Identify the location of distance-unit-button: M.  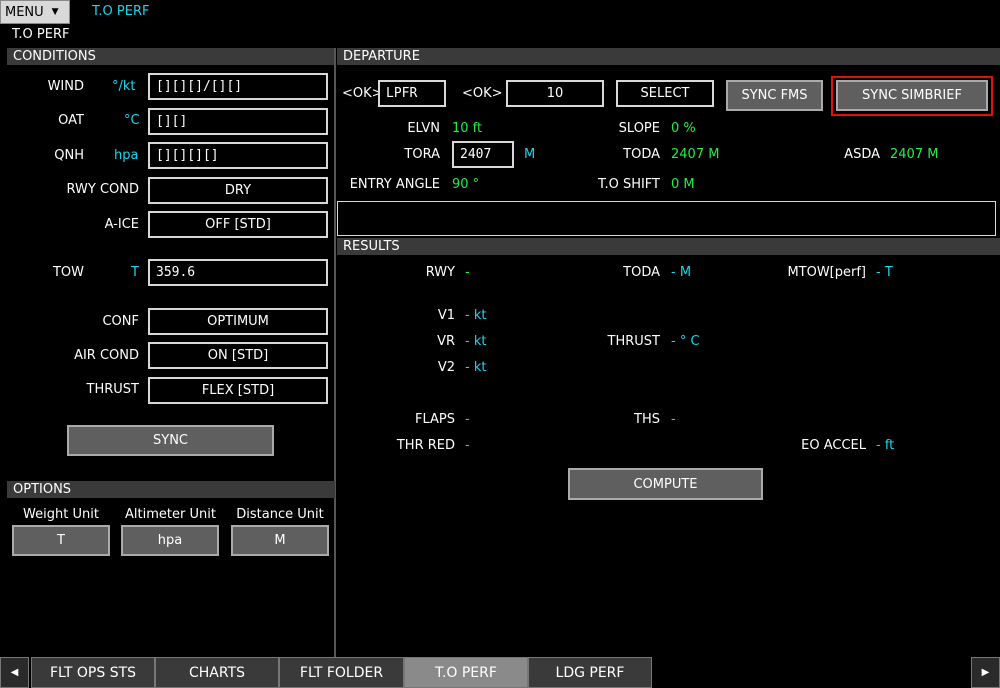
(280, 540).